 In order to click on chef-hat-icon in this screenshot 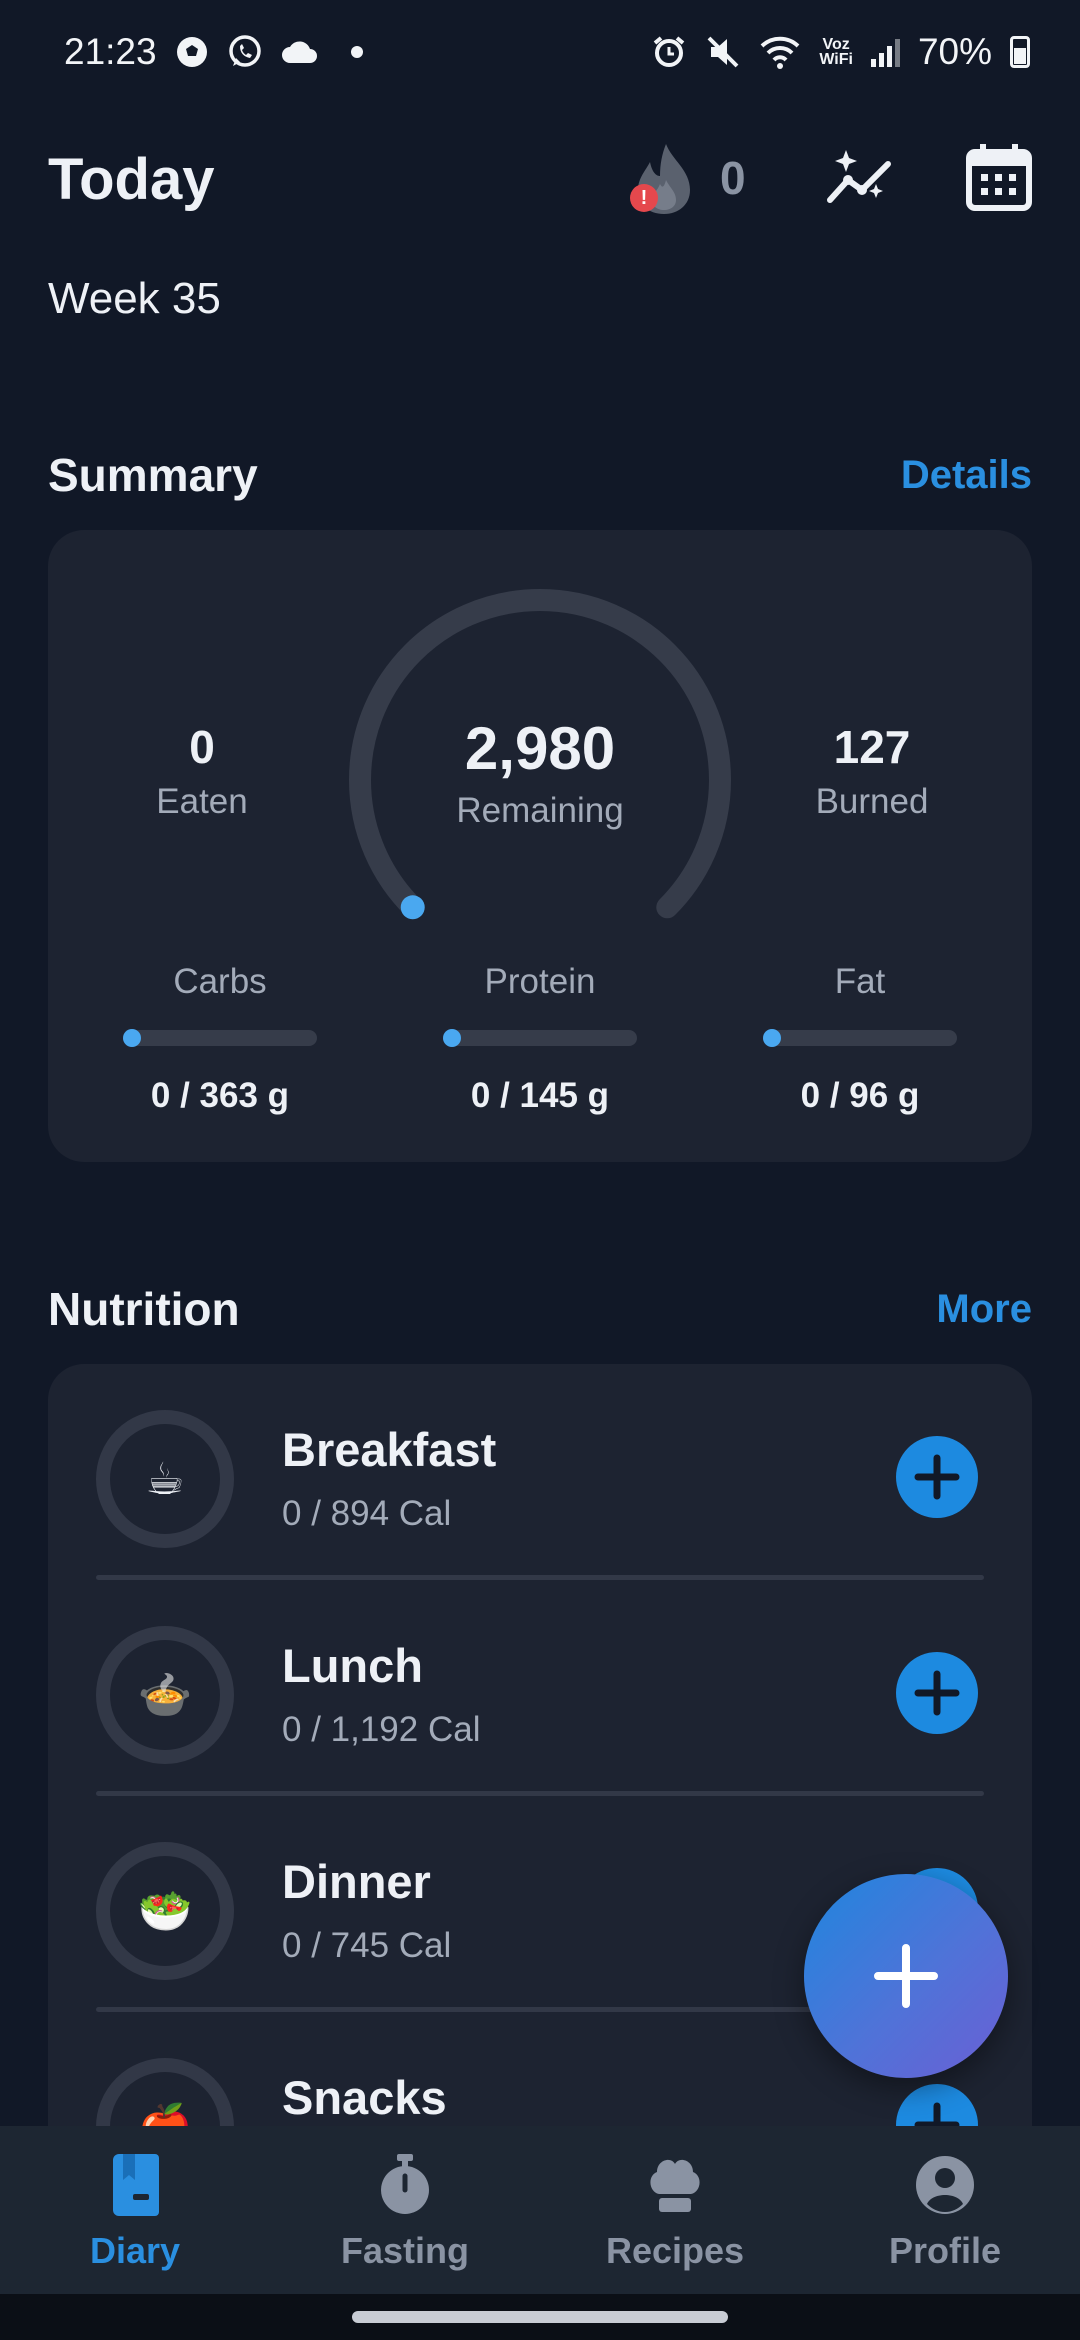, I will do `click(675, 2185)`.